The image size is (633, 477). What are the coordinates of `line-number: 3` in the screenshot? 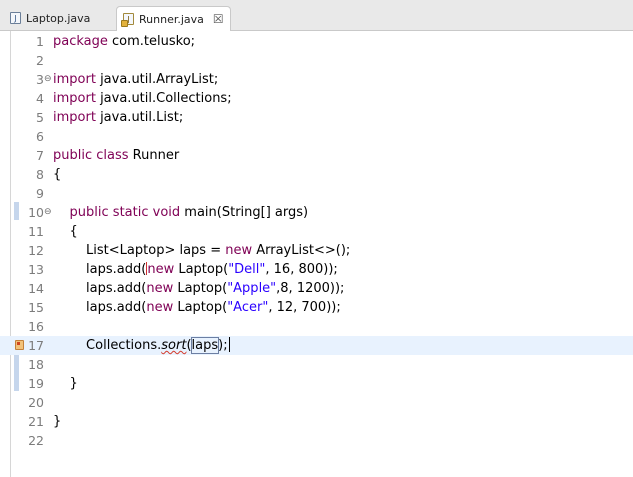 It's located at (40, 79).